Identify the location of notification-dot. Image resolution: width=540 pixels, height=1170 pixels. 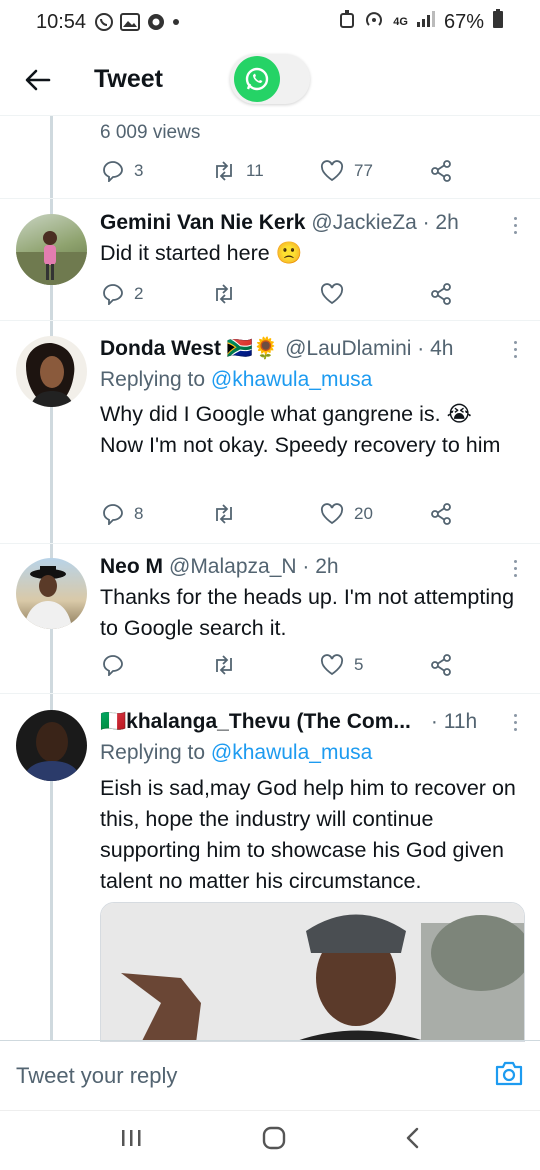
(176, 22).